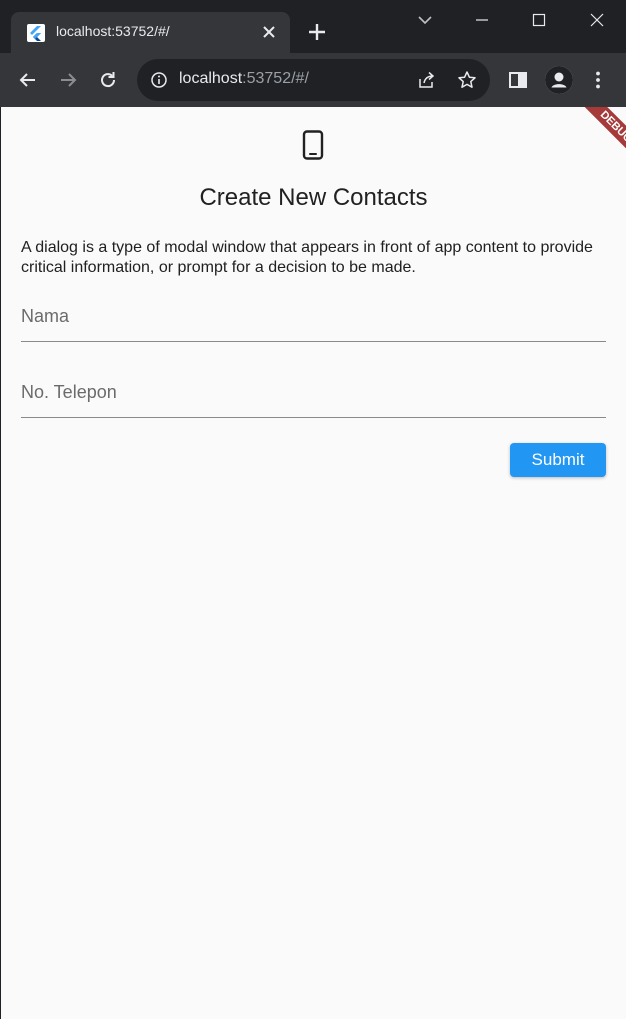  Describe the element at coordinates (68, 80) in the screenshot. I see `forward-arrow-icon` at that location.